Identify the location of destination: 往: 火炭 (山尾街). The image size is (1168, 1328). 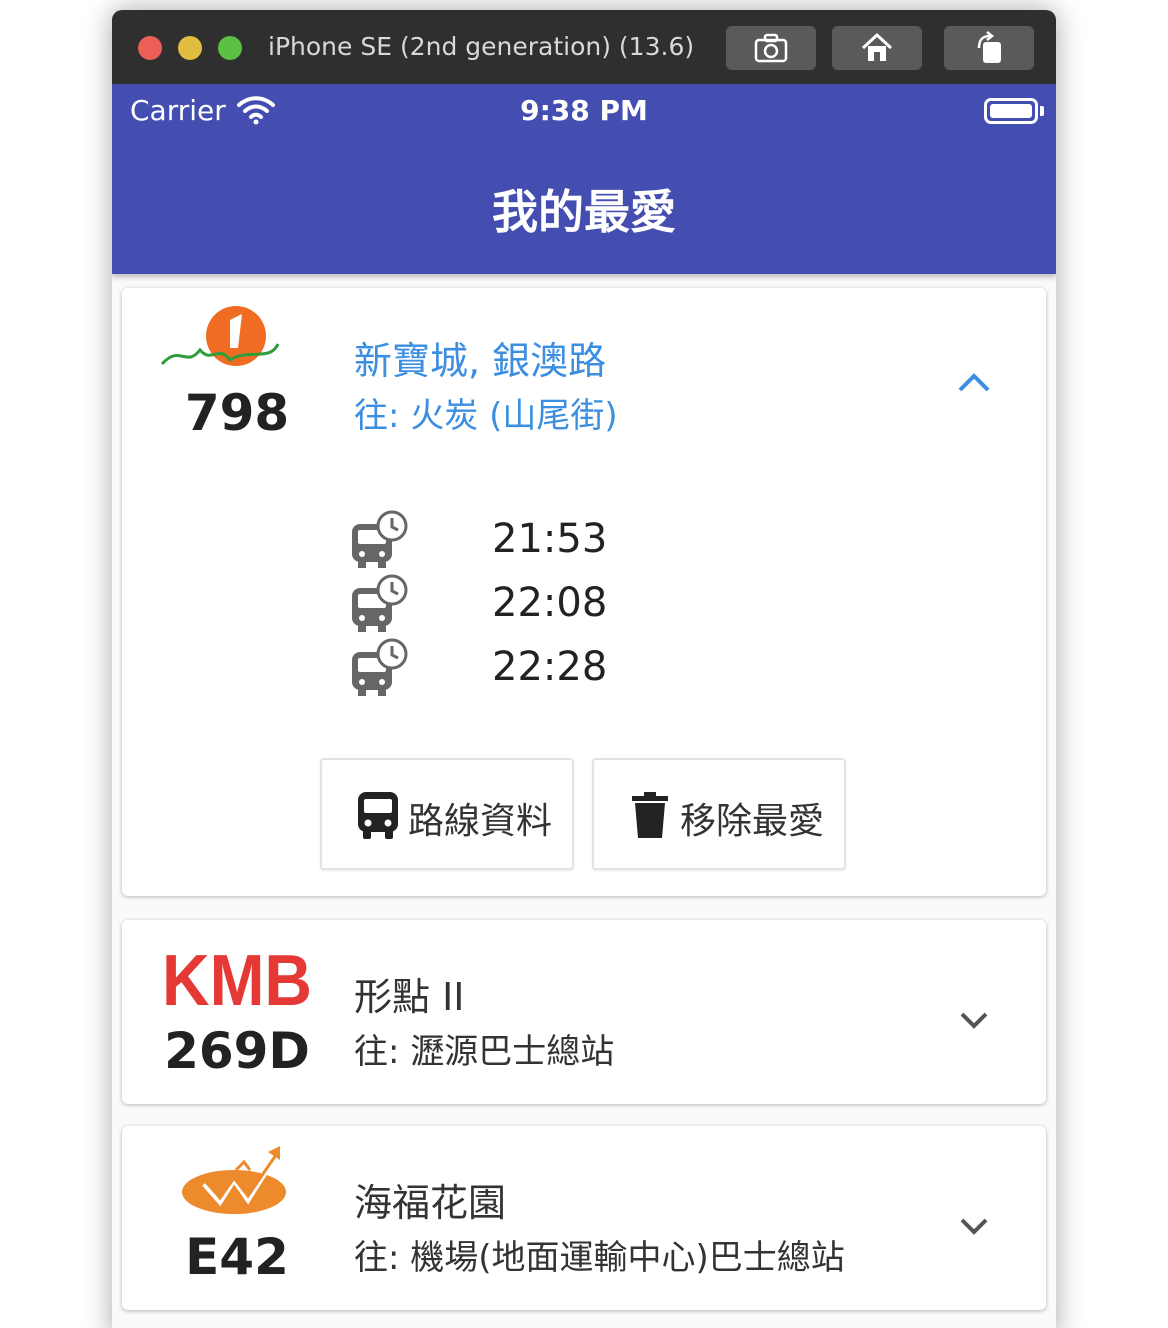
(486, 416).